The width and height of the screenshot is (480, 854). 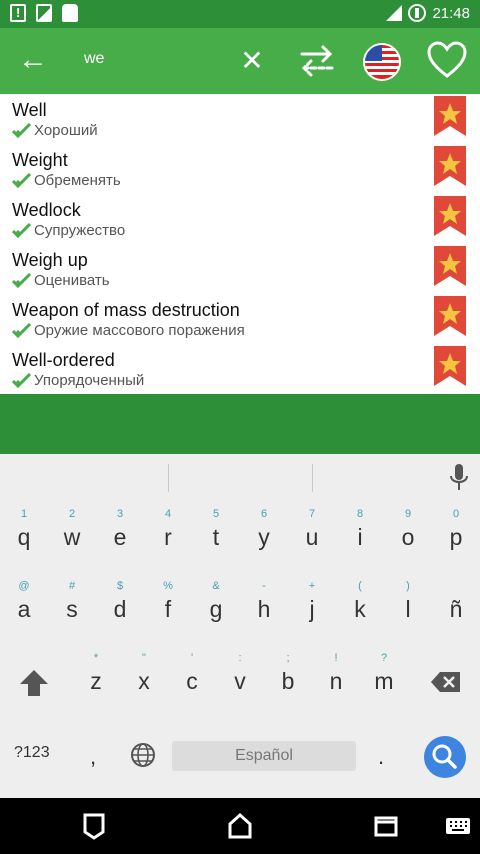 What do you see at coordinates (288, 678) in the screenshot?
I see `key-b: ; b` at bounding box center [288, 678].